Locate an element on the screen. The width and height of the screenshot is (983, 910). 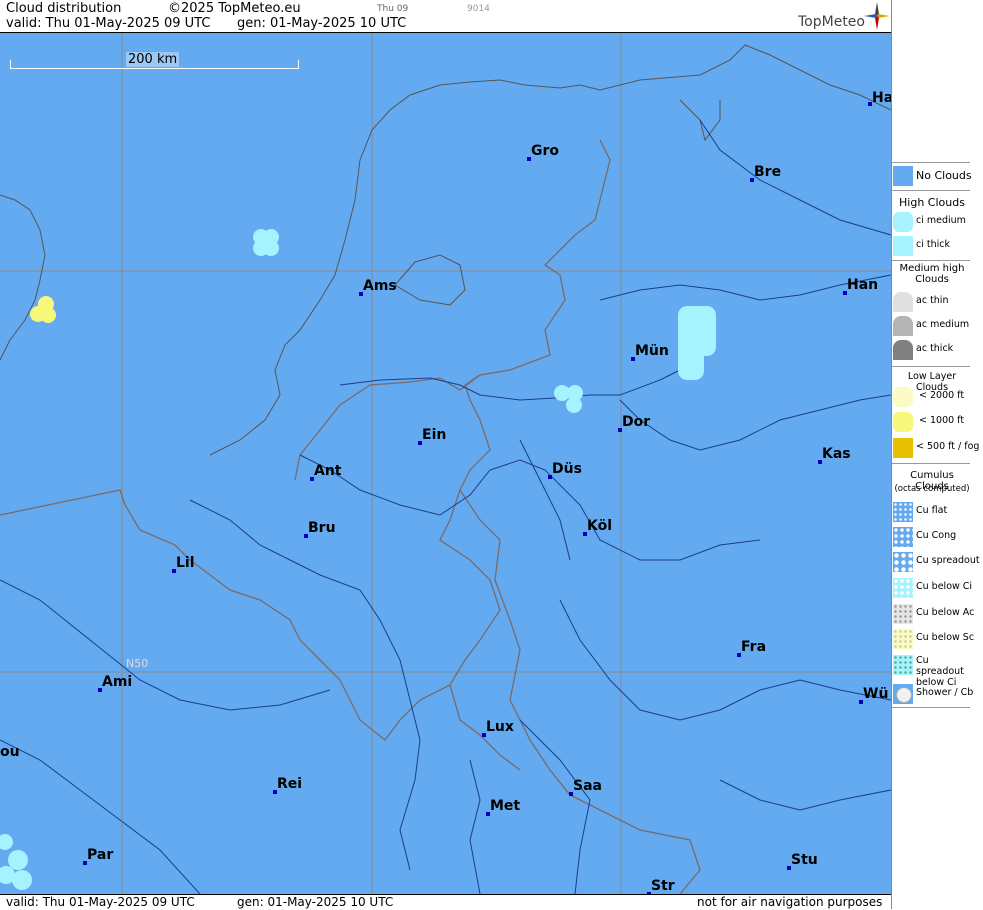
valid-time: valid: Thu 01-May-2025 09 UTC is located at coordinates (108, 23).